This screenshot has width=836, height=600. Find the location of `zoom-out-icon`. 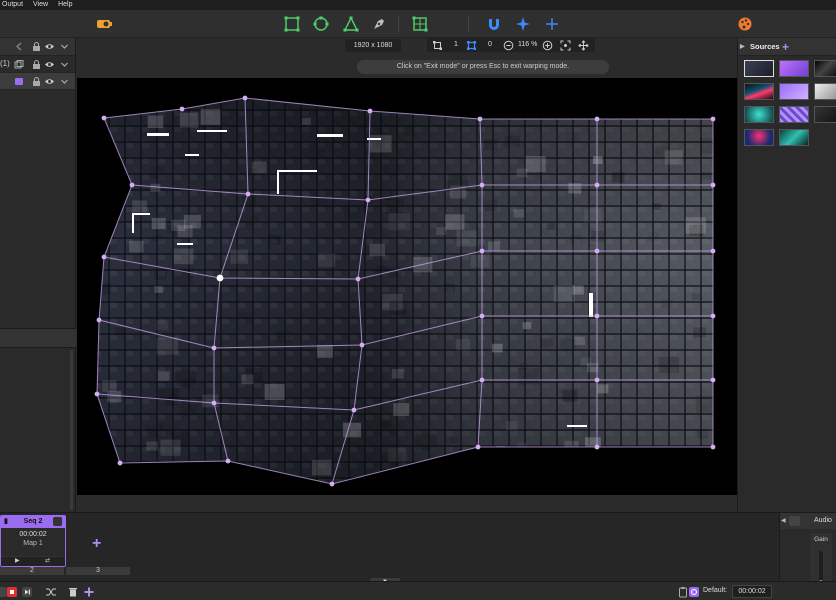

zoom-out-icon is located at coordinates (508, 45).